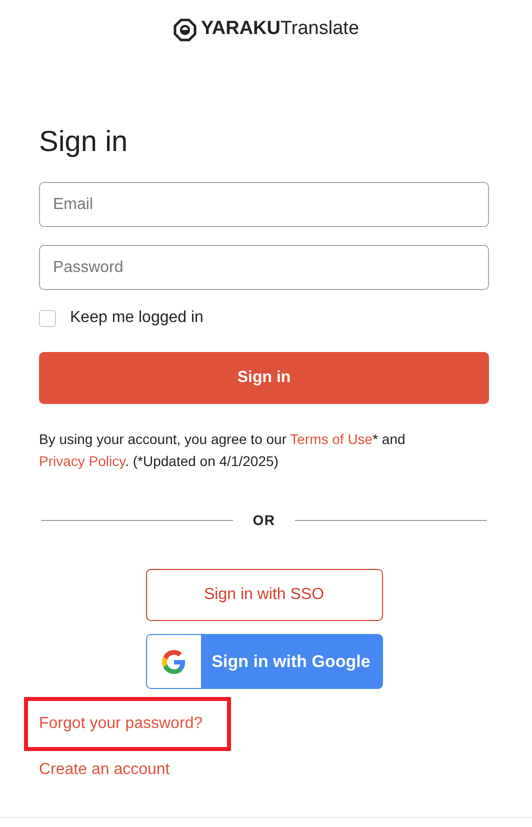  I want to click on text-link: Create an account, so click(104, 769).